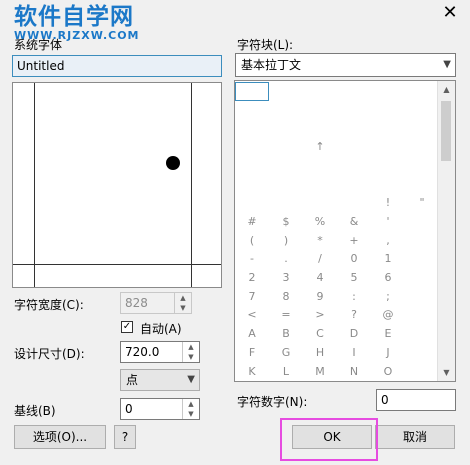 The width and height of the screenshot is (470, 465). I want to click on char-cell: 8, so click(286, 297).